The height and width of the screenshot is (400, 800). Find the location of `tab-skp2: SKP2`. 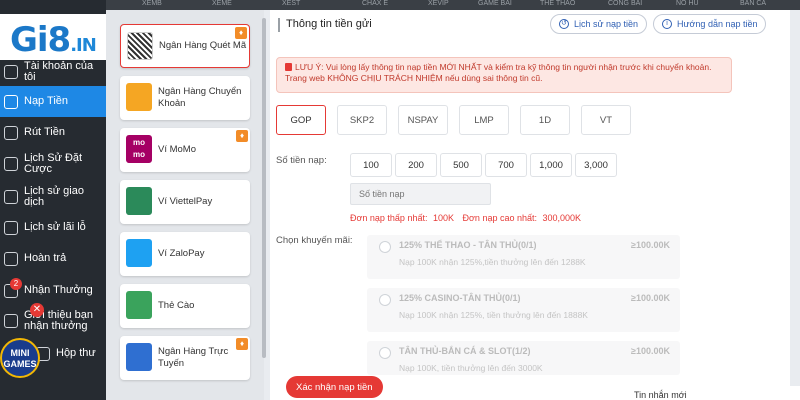

tab-skp2: SKP2 is located at coordinates (362, 120).